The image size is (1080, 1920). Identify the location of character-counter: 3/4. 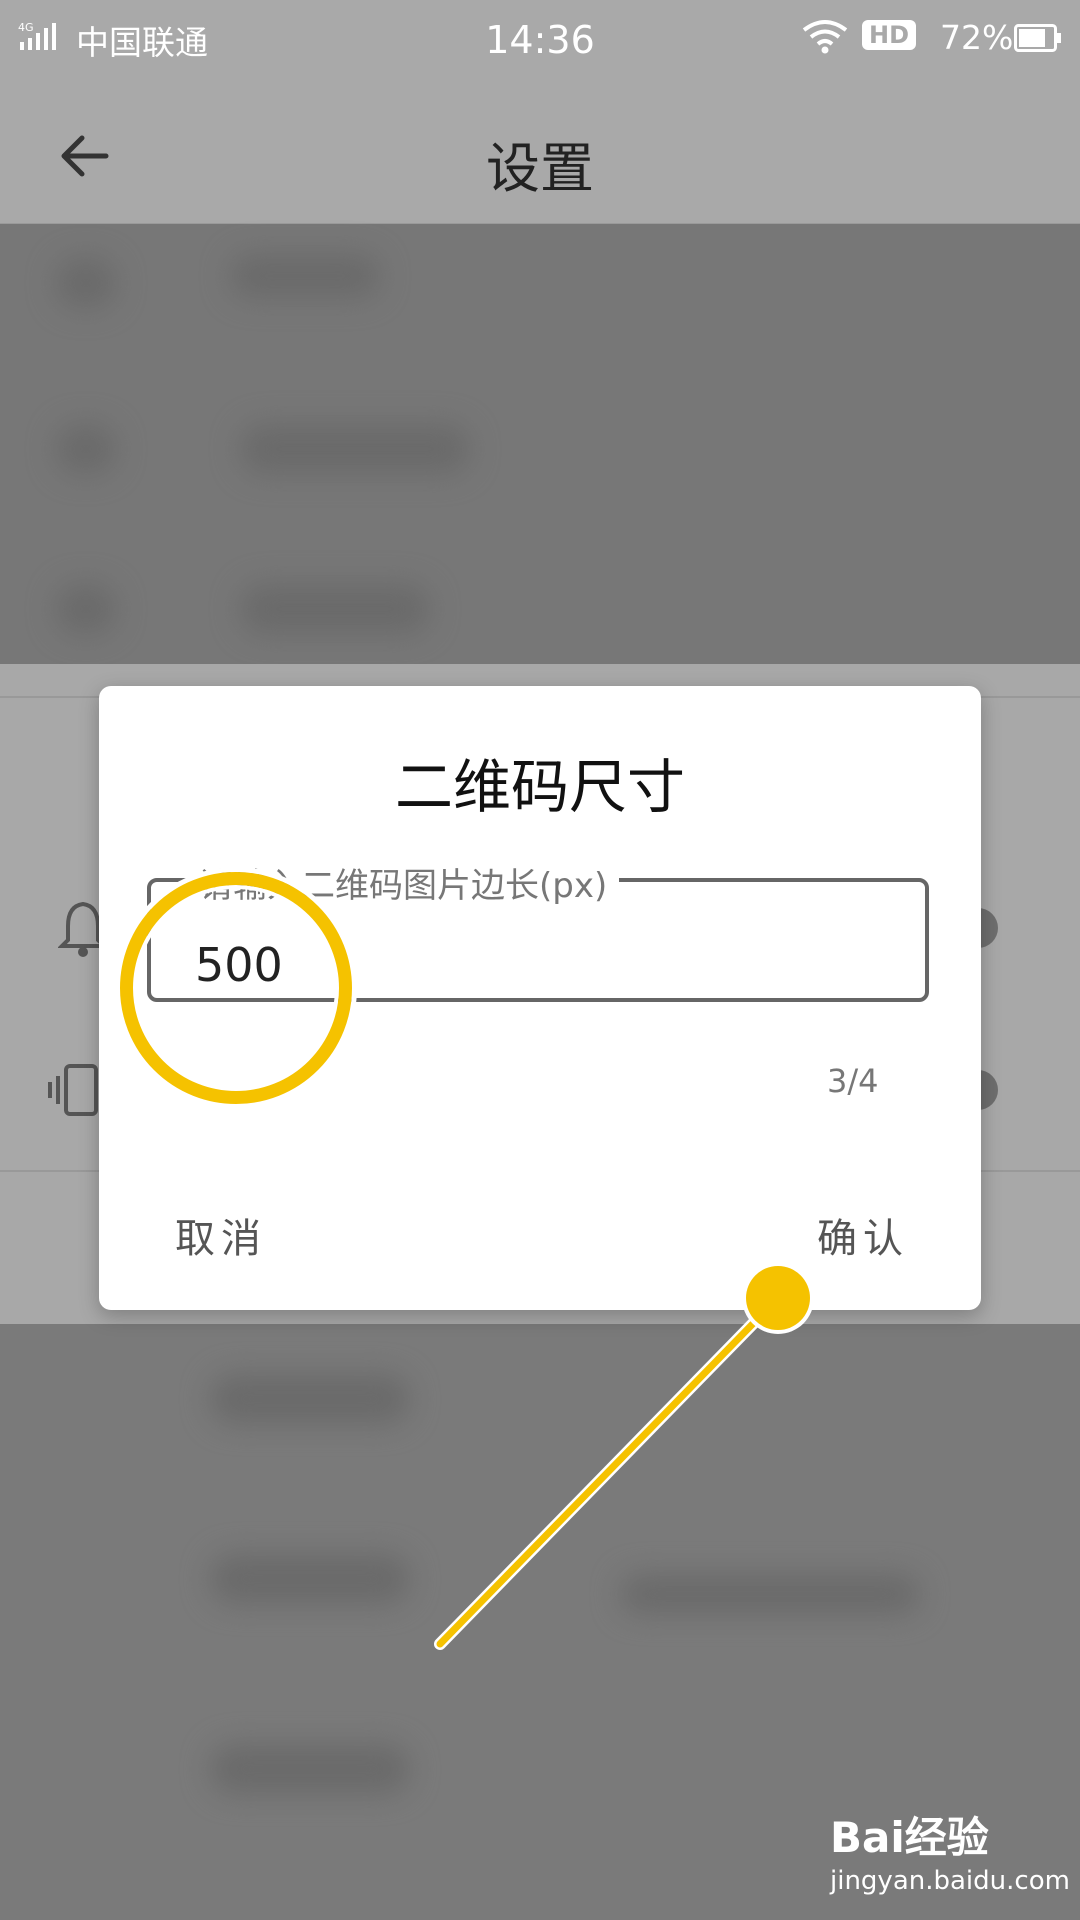
(853, 1081).